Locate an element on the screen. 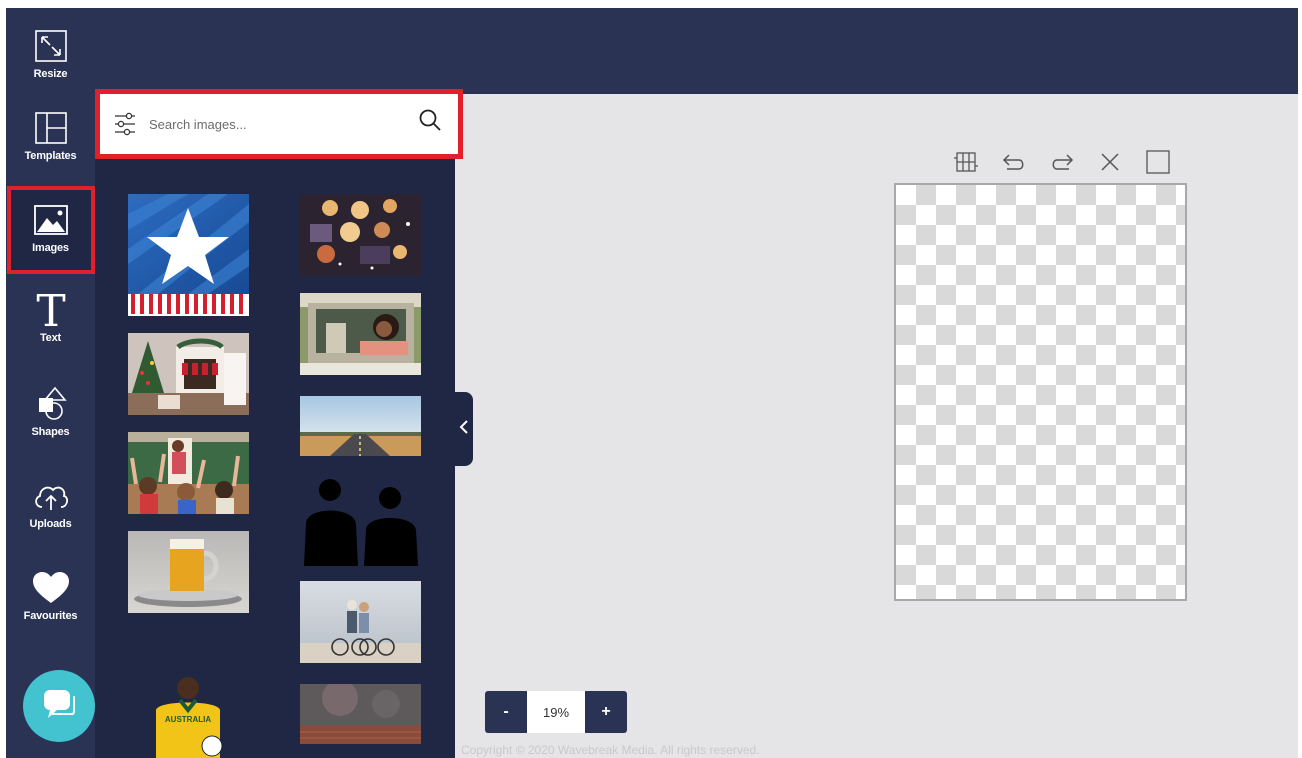  image-thumb-stage is located at coordinates (360, 714).